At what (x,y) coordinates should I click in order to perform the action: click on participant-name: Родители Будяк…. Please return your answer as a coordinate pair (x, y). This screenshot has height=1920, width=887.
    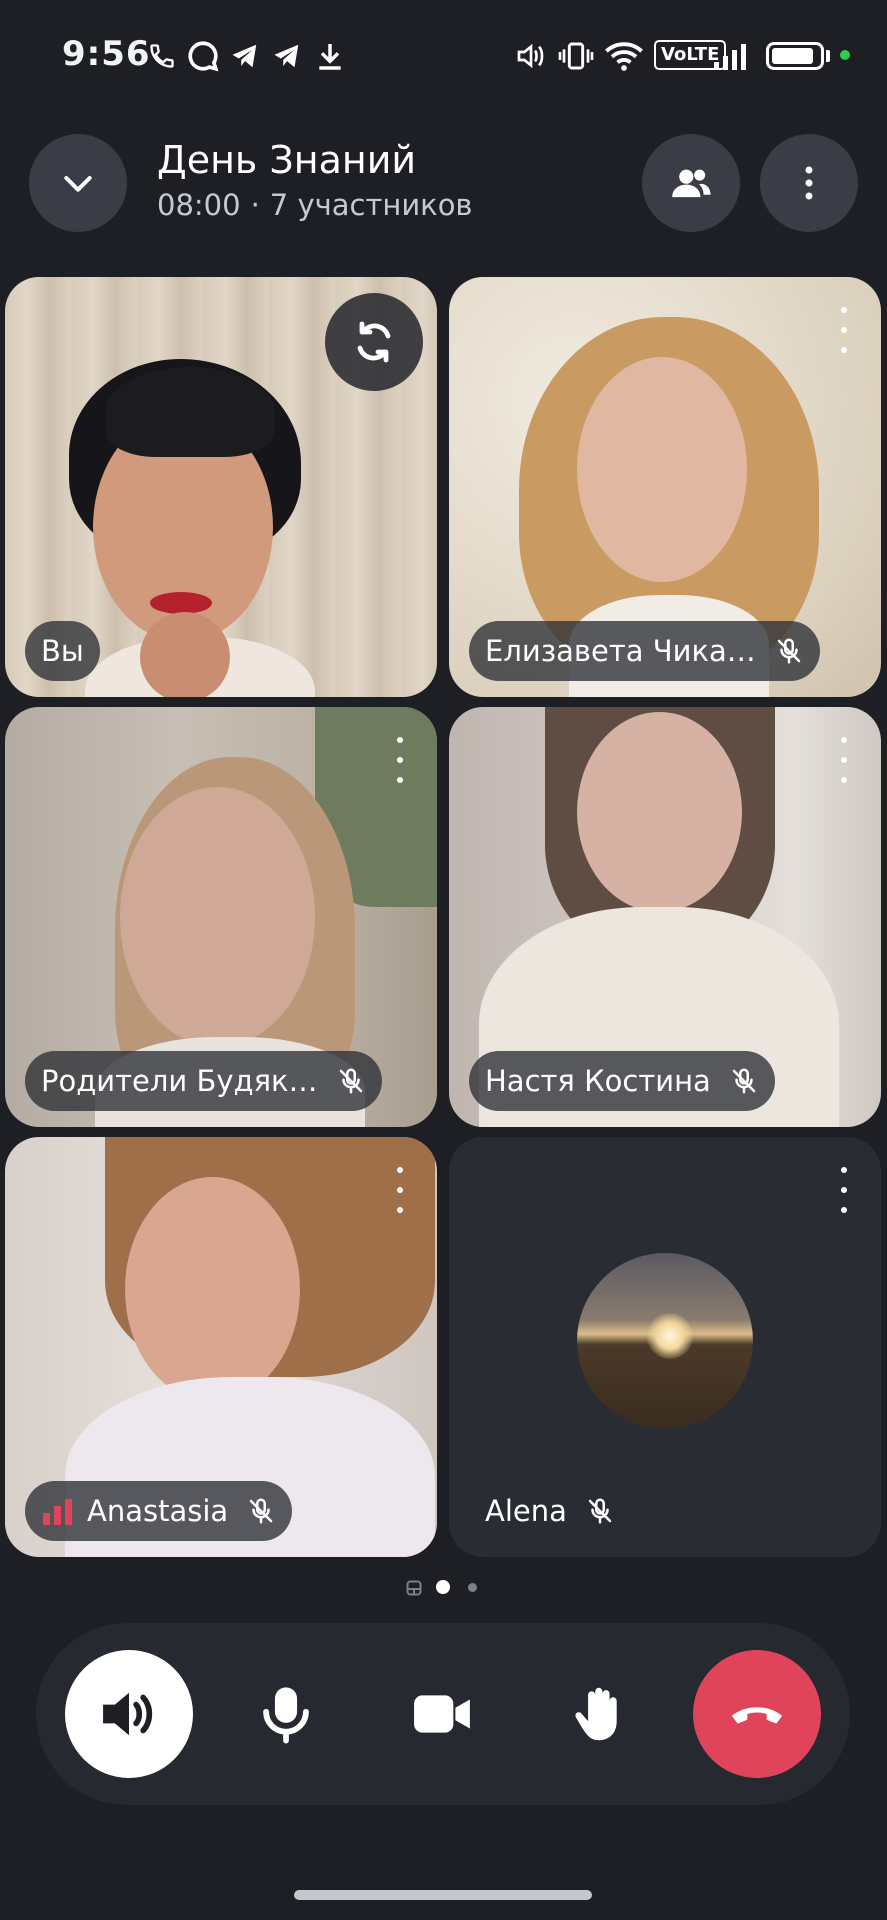
    Looking at the image, I should click on (179, 1081).